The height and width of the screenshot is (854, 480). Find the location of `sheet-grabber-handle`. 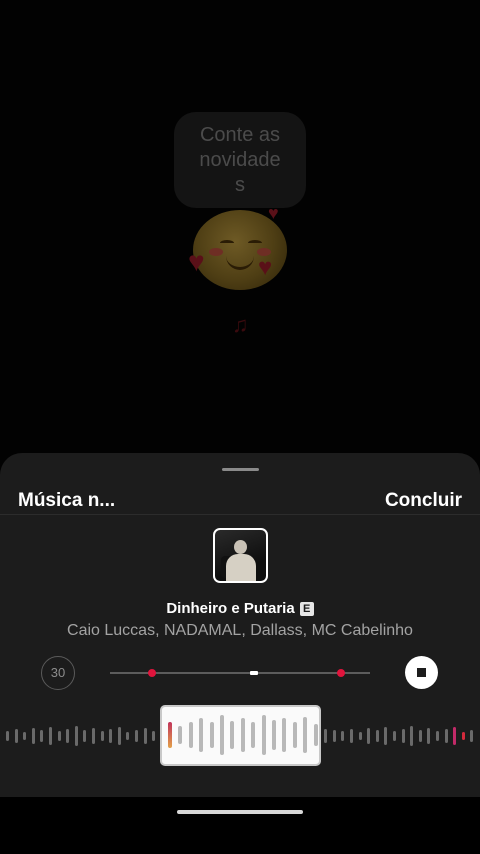

sheet-grabber-handle is located at coordinates (240, 469).